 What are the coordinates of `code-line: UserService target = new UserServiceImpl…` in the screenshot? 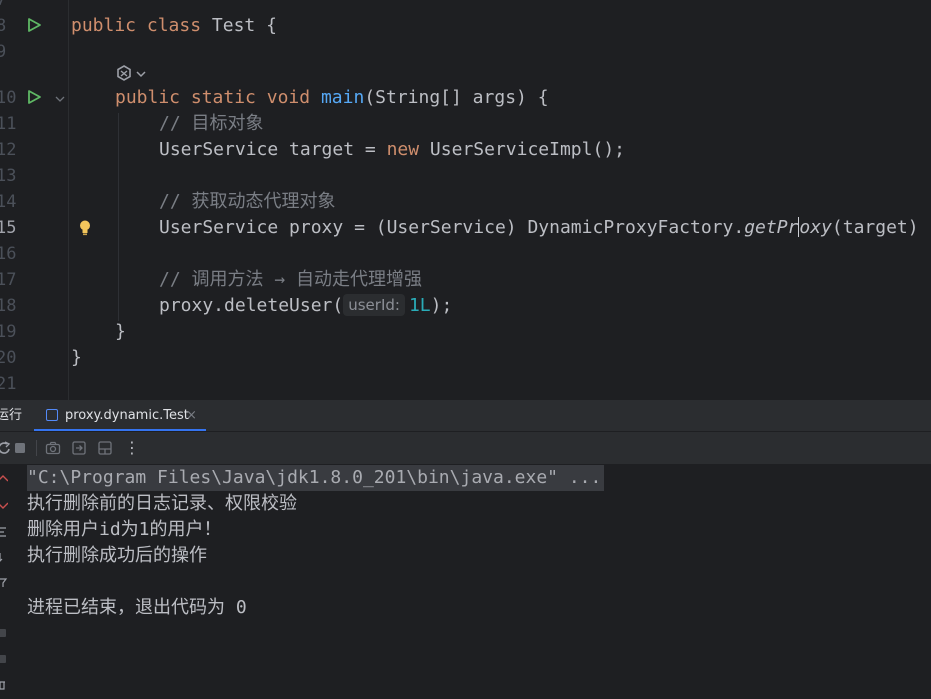 It's located at (392, 150).